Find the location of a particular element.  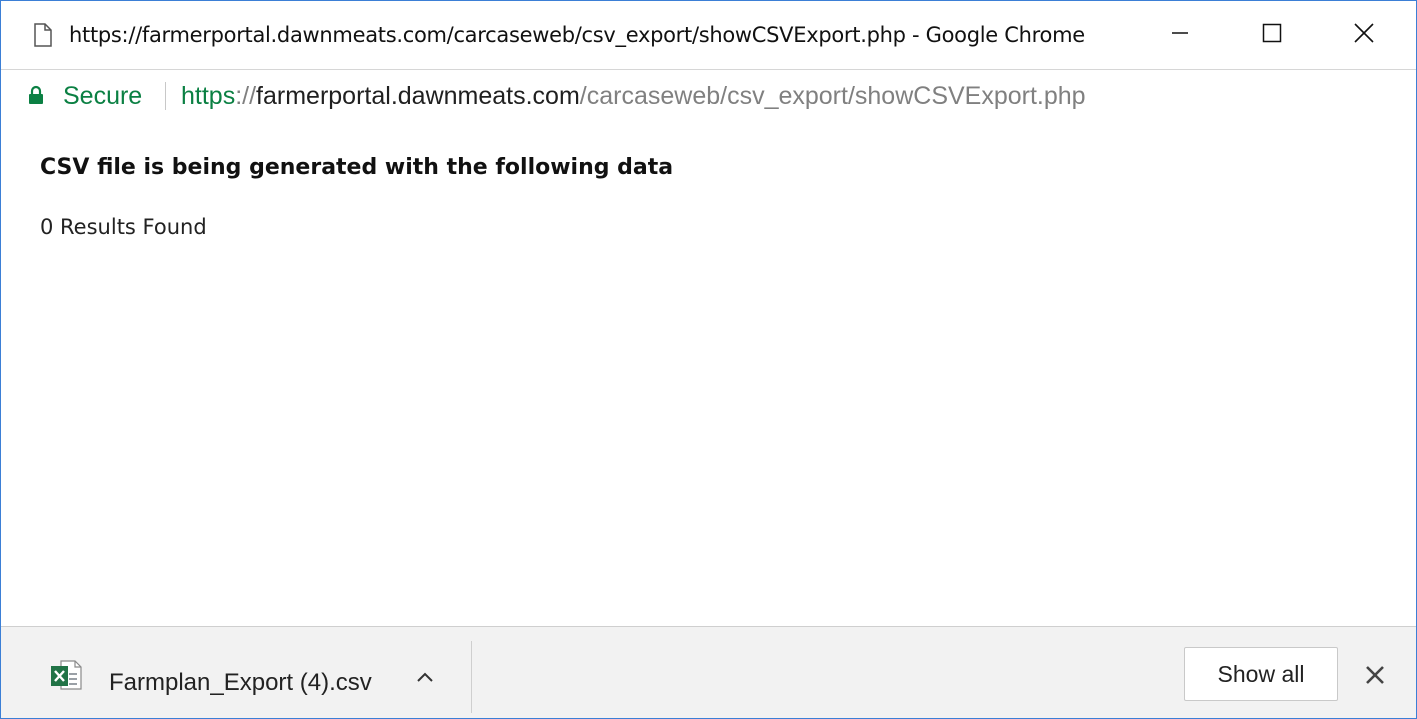

close-window-button is located at coordinates (1364, 35).